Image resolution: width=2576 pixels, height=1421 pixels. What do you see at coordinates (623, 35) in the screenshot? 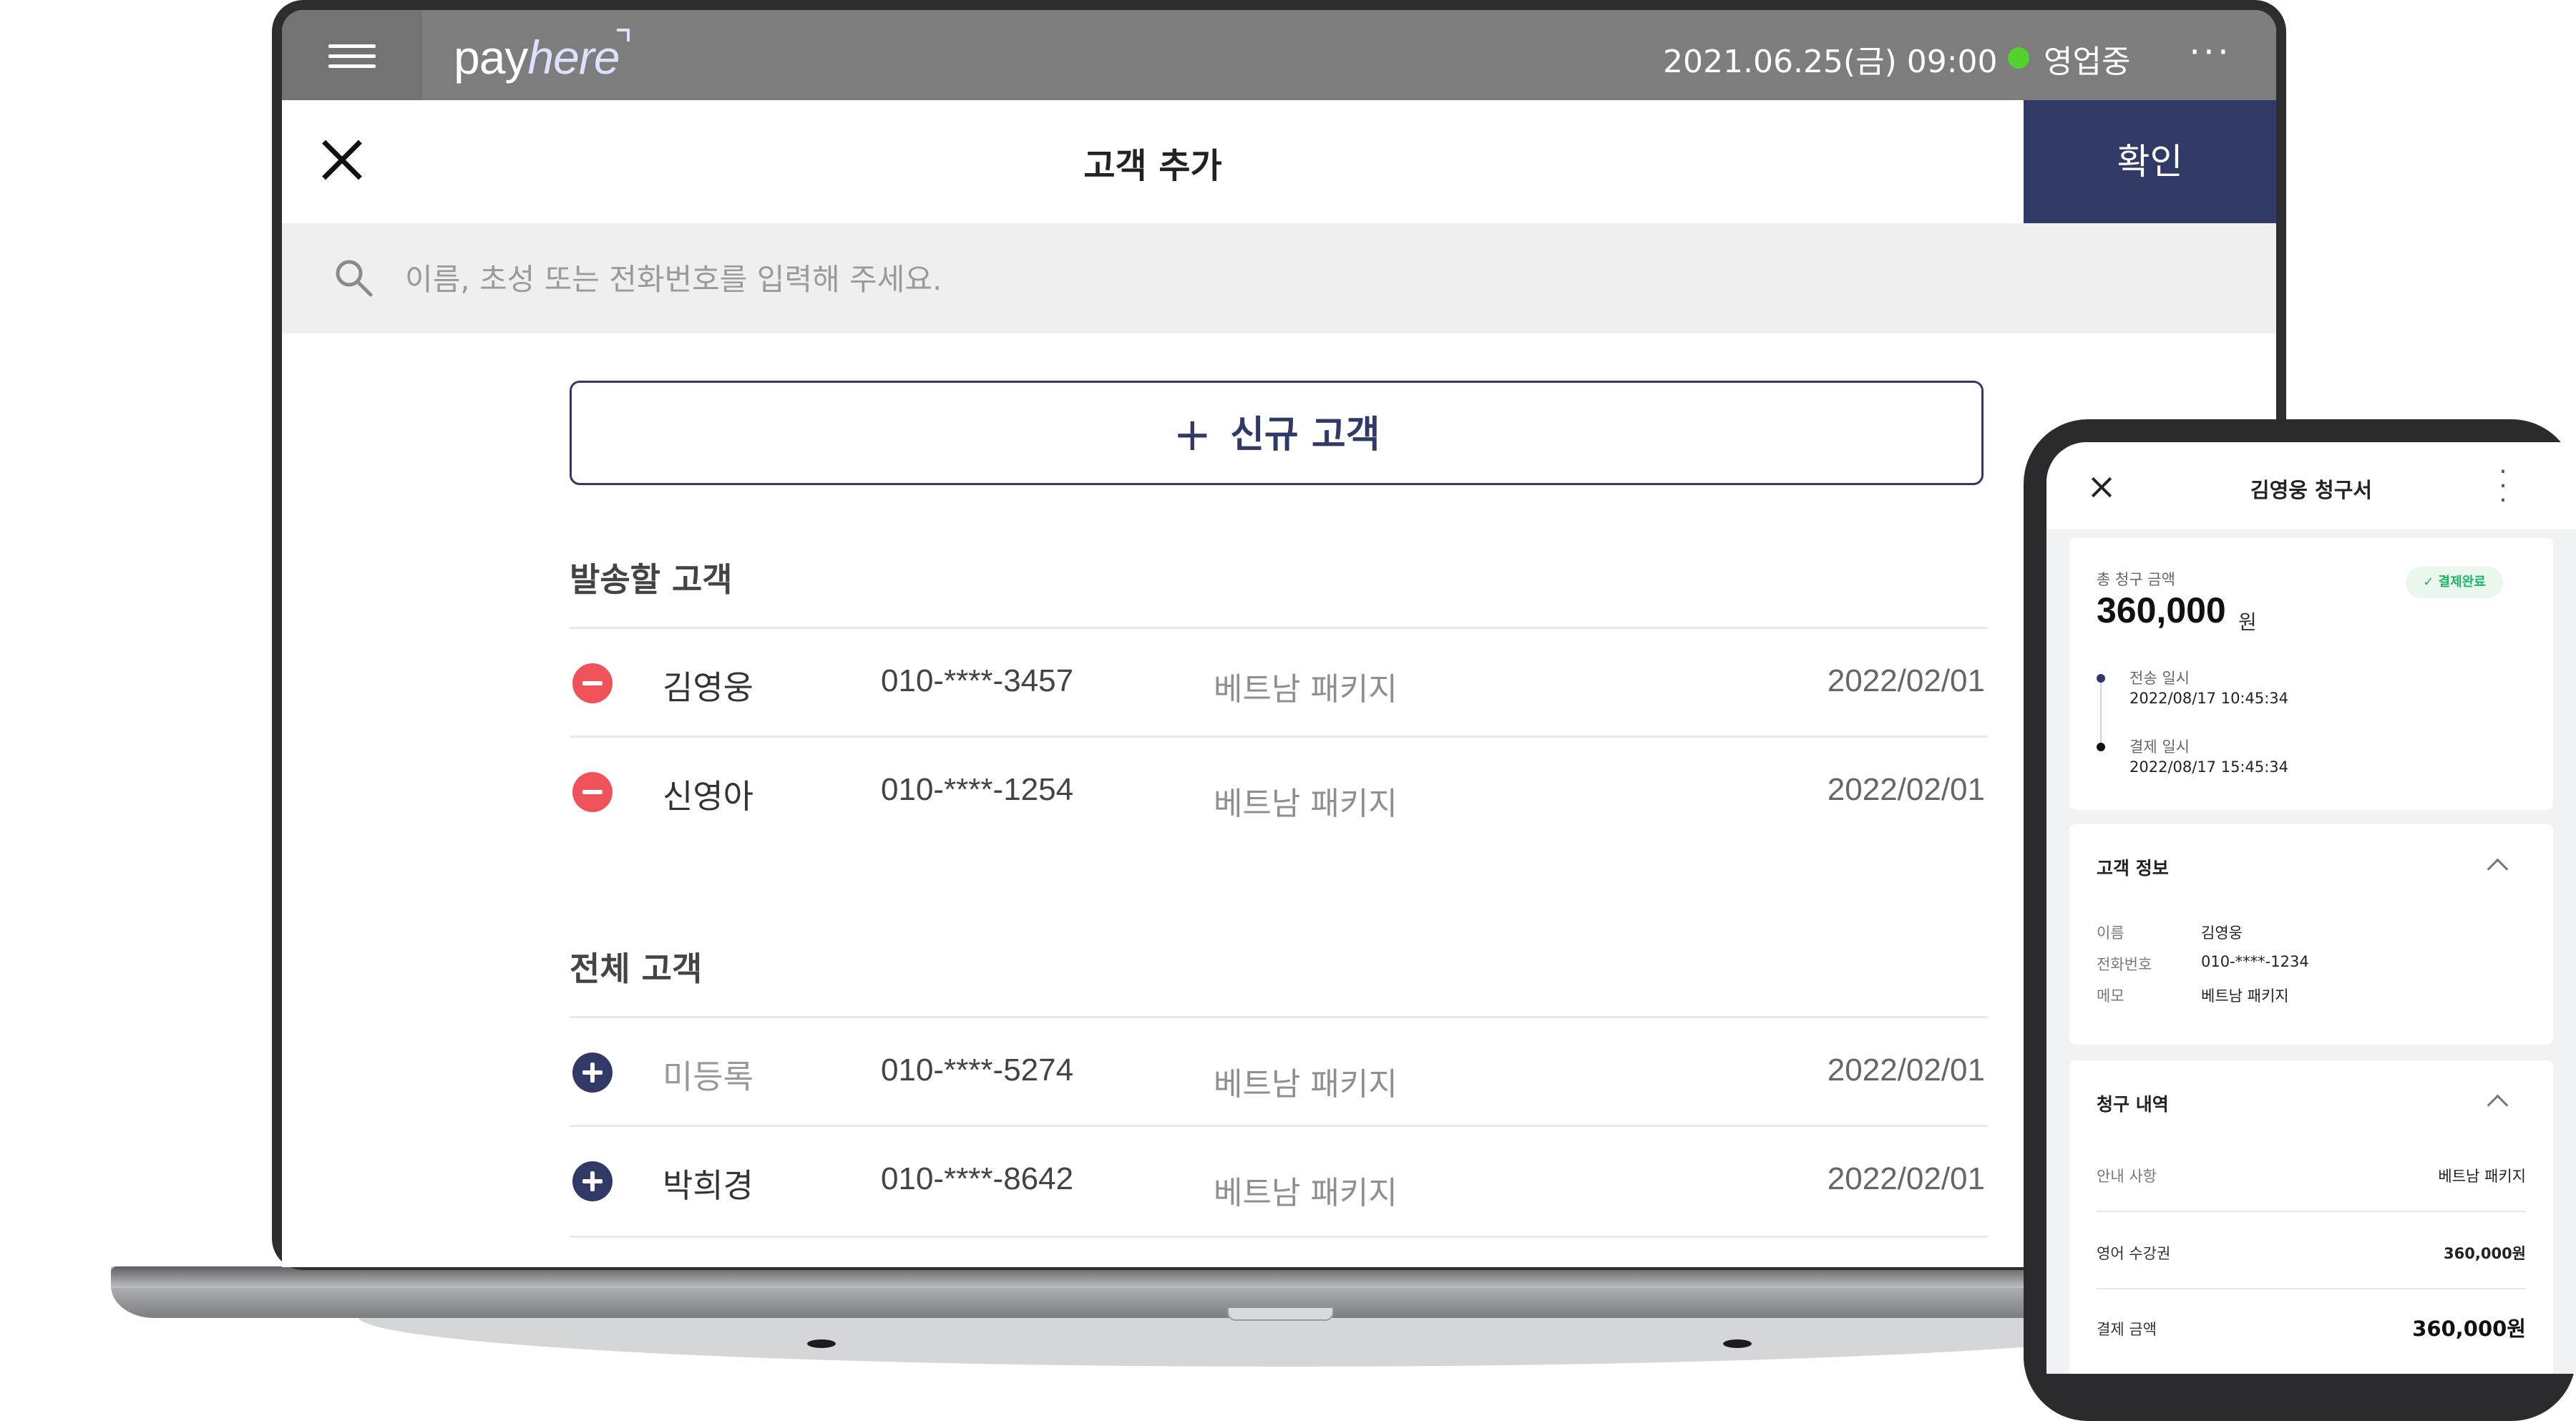
I see `logo-corner-mark` at bounding box center [623, 35].